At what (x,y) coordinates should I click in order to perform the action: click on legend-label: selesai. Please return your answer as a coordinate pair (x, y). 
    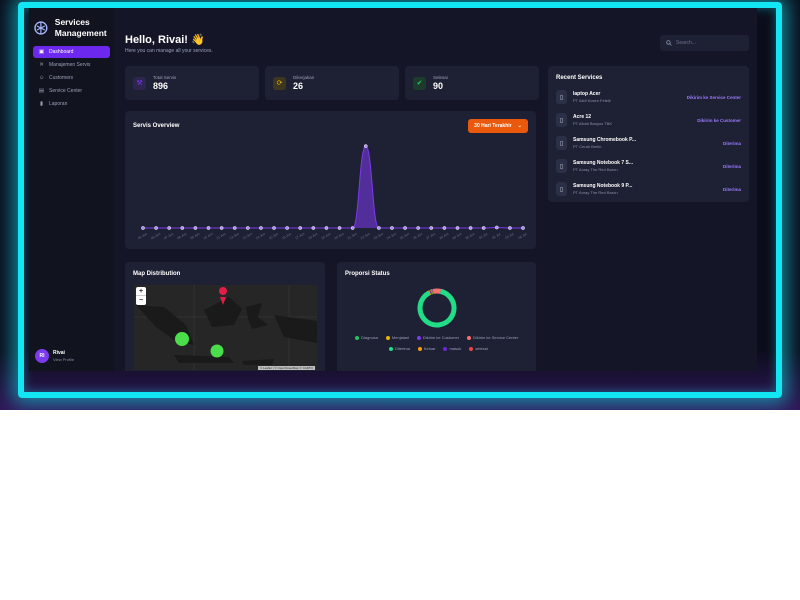
    Looking at the image, I should click on (481, 348).